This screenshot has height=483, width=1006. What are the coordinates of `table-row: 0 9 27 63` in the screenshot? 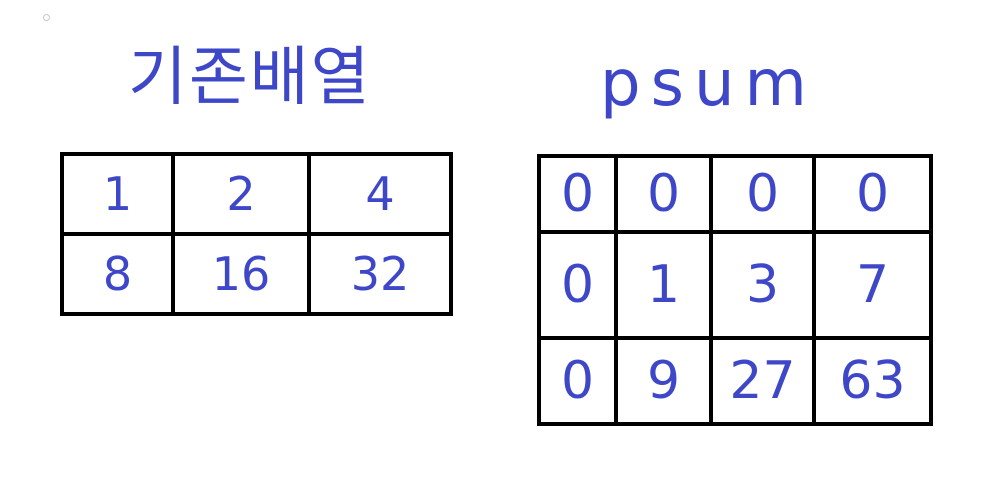 It's located at (735, 381).